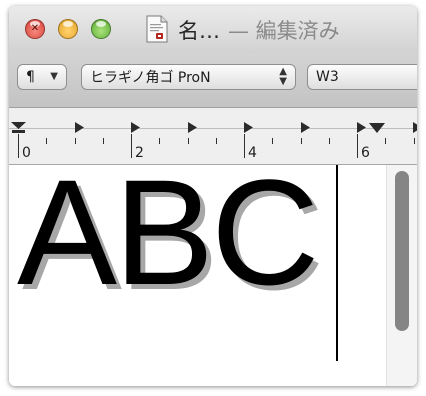 The height and width of the screenshot is (396, 426). I want to click on first-line-indent-marker, so click(18, 131).